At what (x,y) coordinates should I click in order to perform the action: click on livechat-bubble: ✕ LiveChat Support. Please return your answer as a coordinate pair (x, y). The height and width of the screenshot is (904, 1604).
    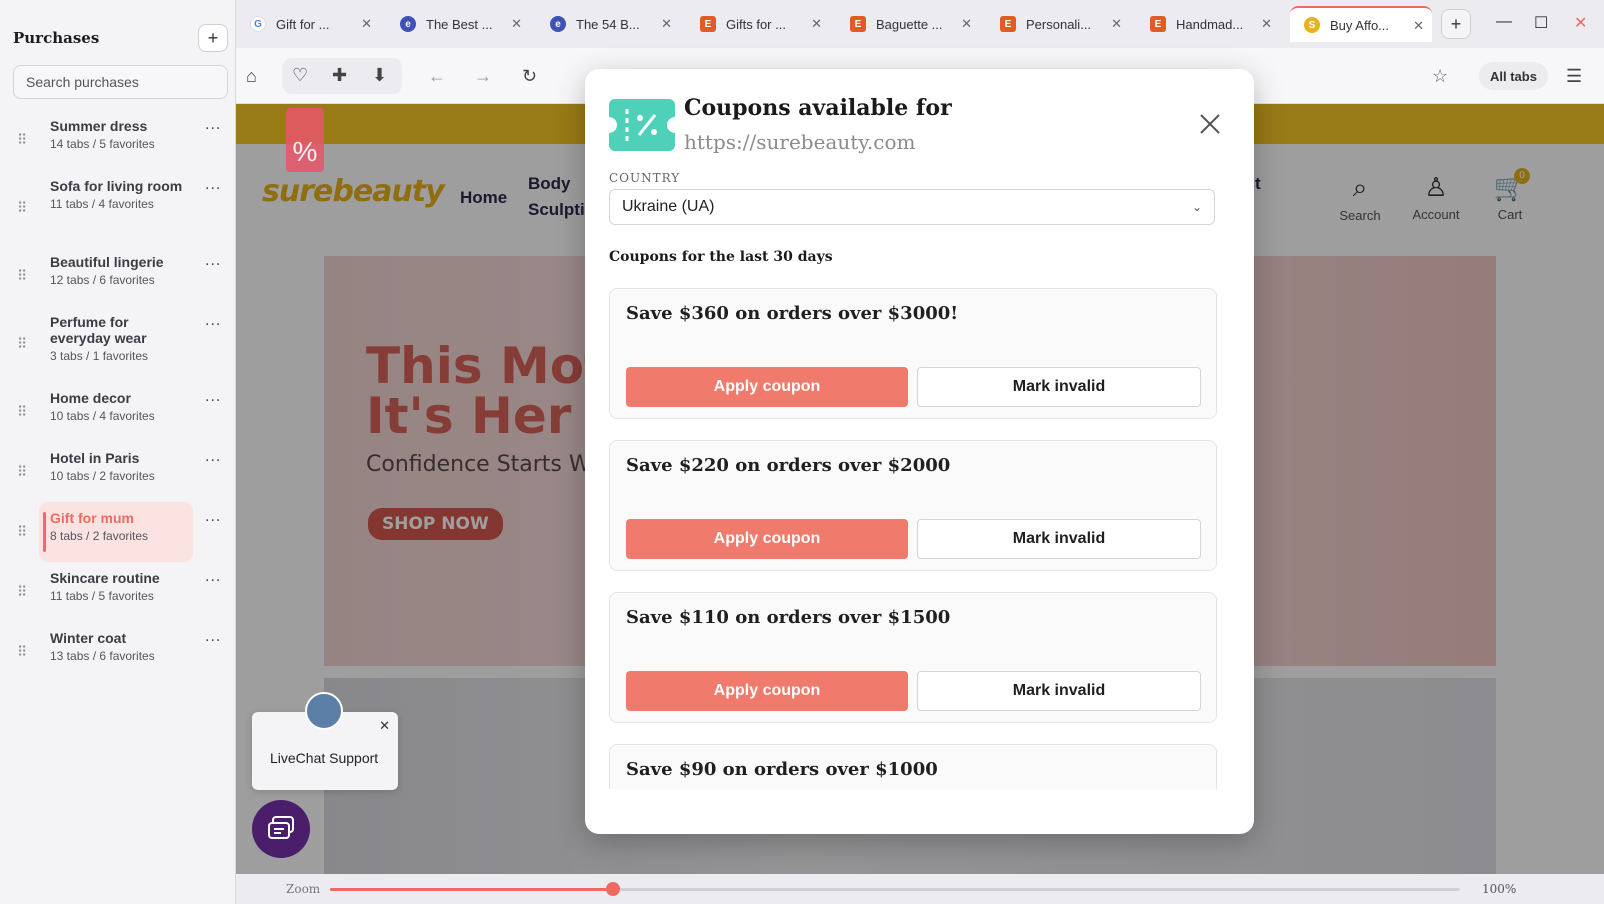
    Looking at the image, I should click on (325, 741).